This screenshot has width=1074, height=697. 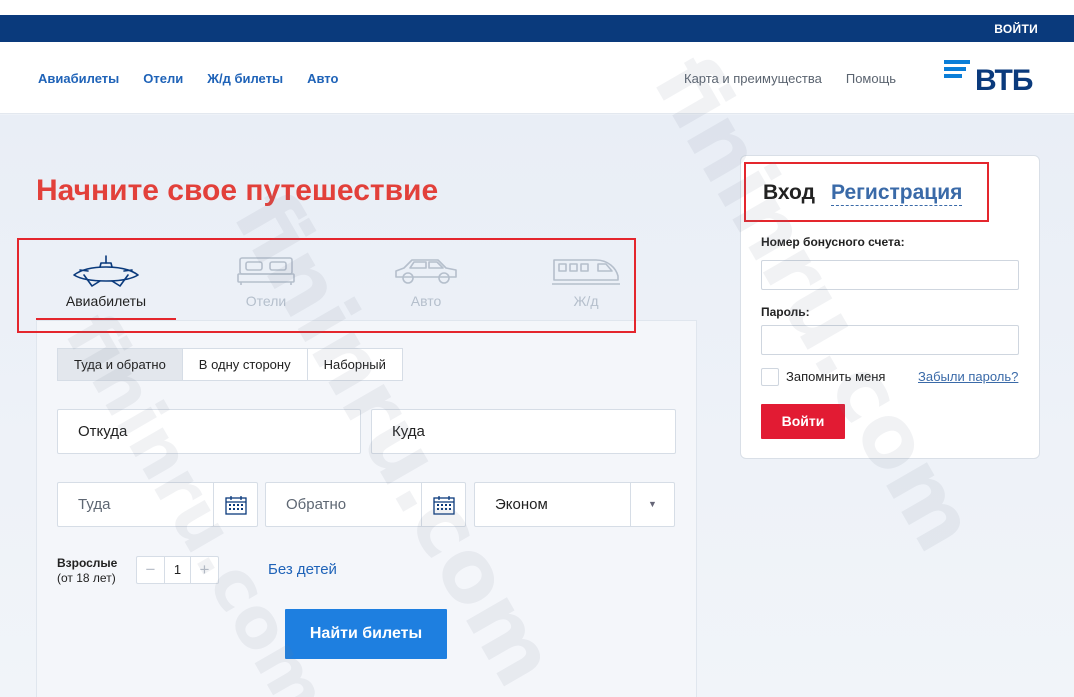 What do you see at coordinates (106, 301) in the screenshot?
I see `tab-avia-label: Авиабилеты` at bounding box center [106, 301].